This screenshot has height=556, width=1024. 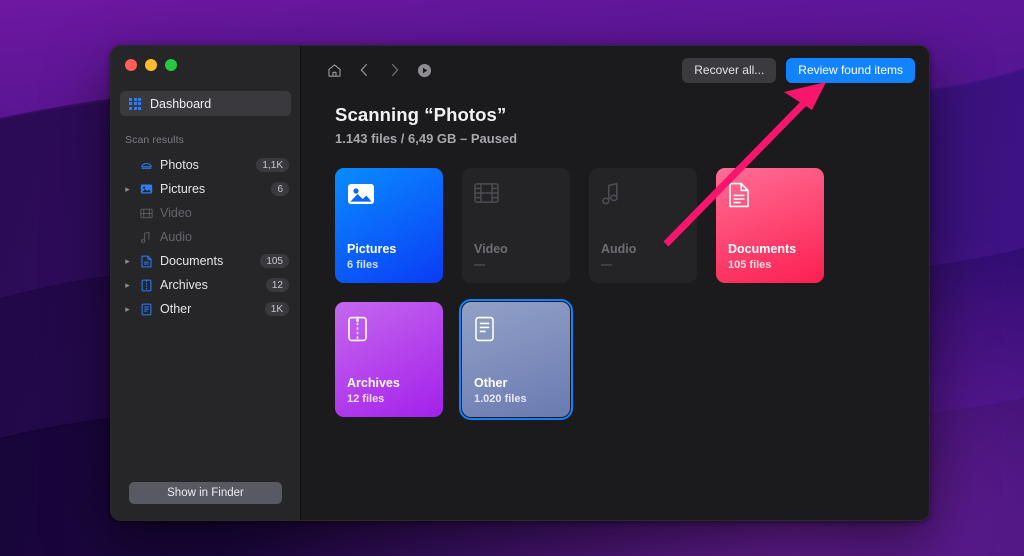 I want to click on tile-count: 6 files, so click(x=363, y=265).